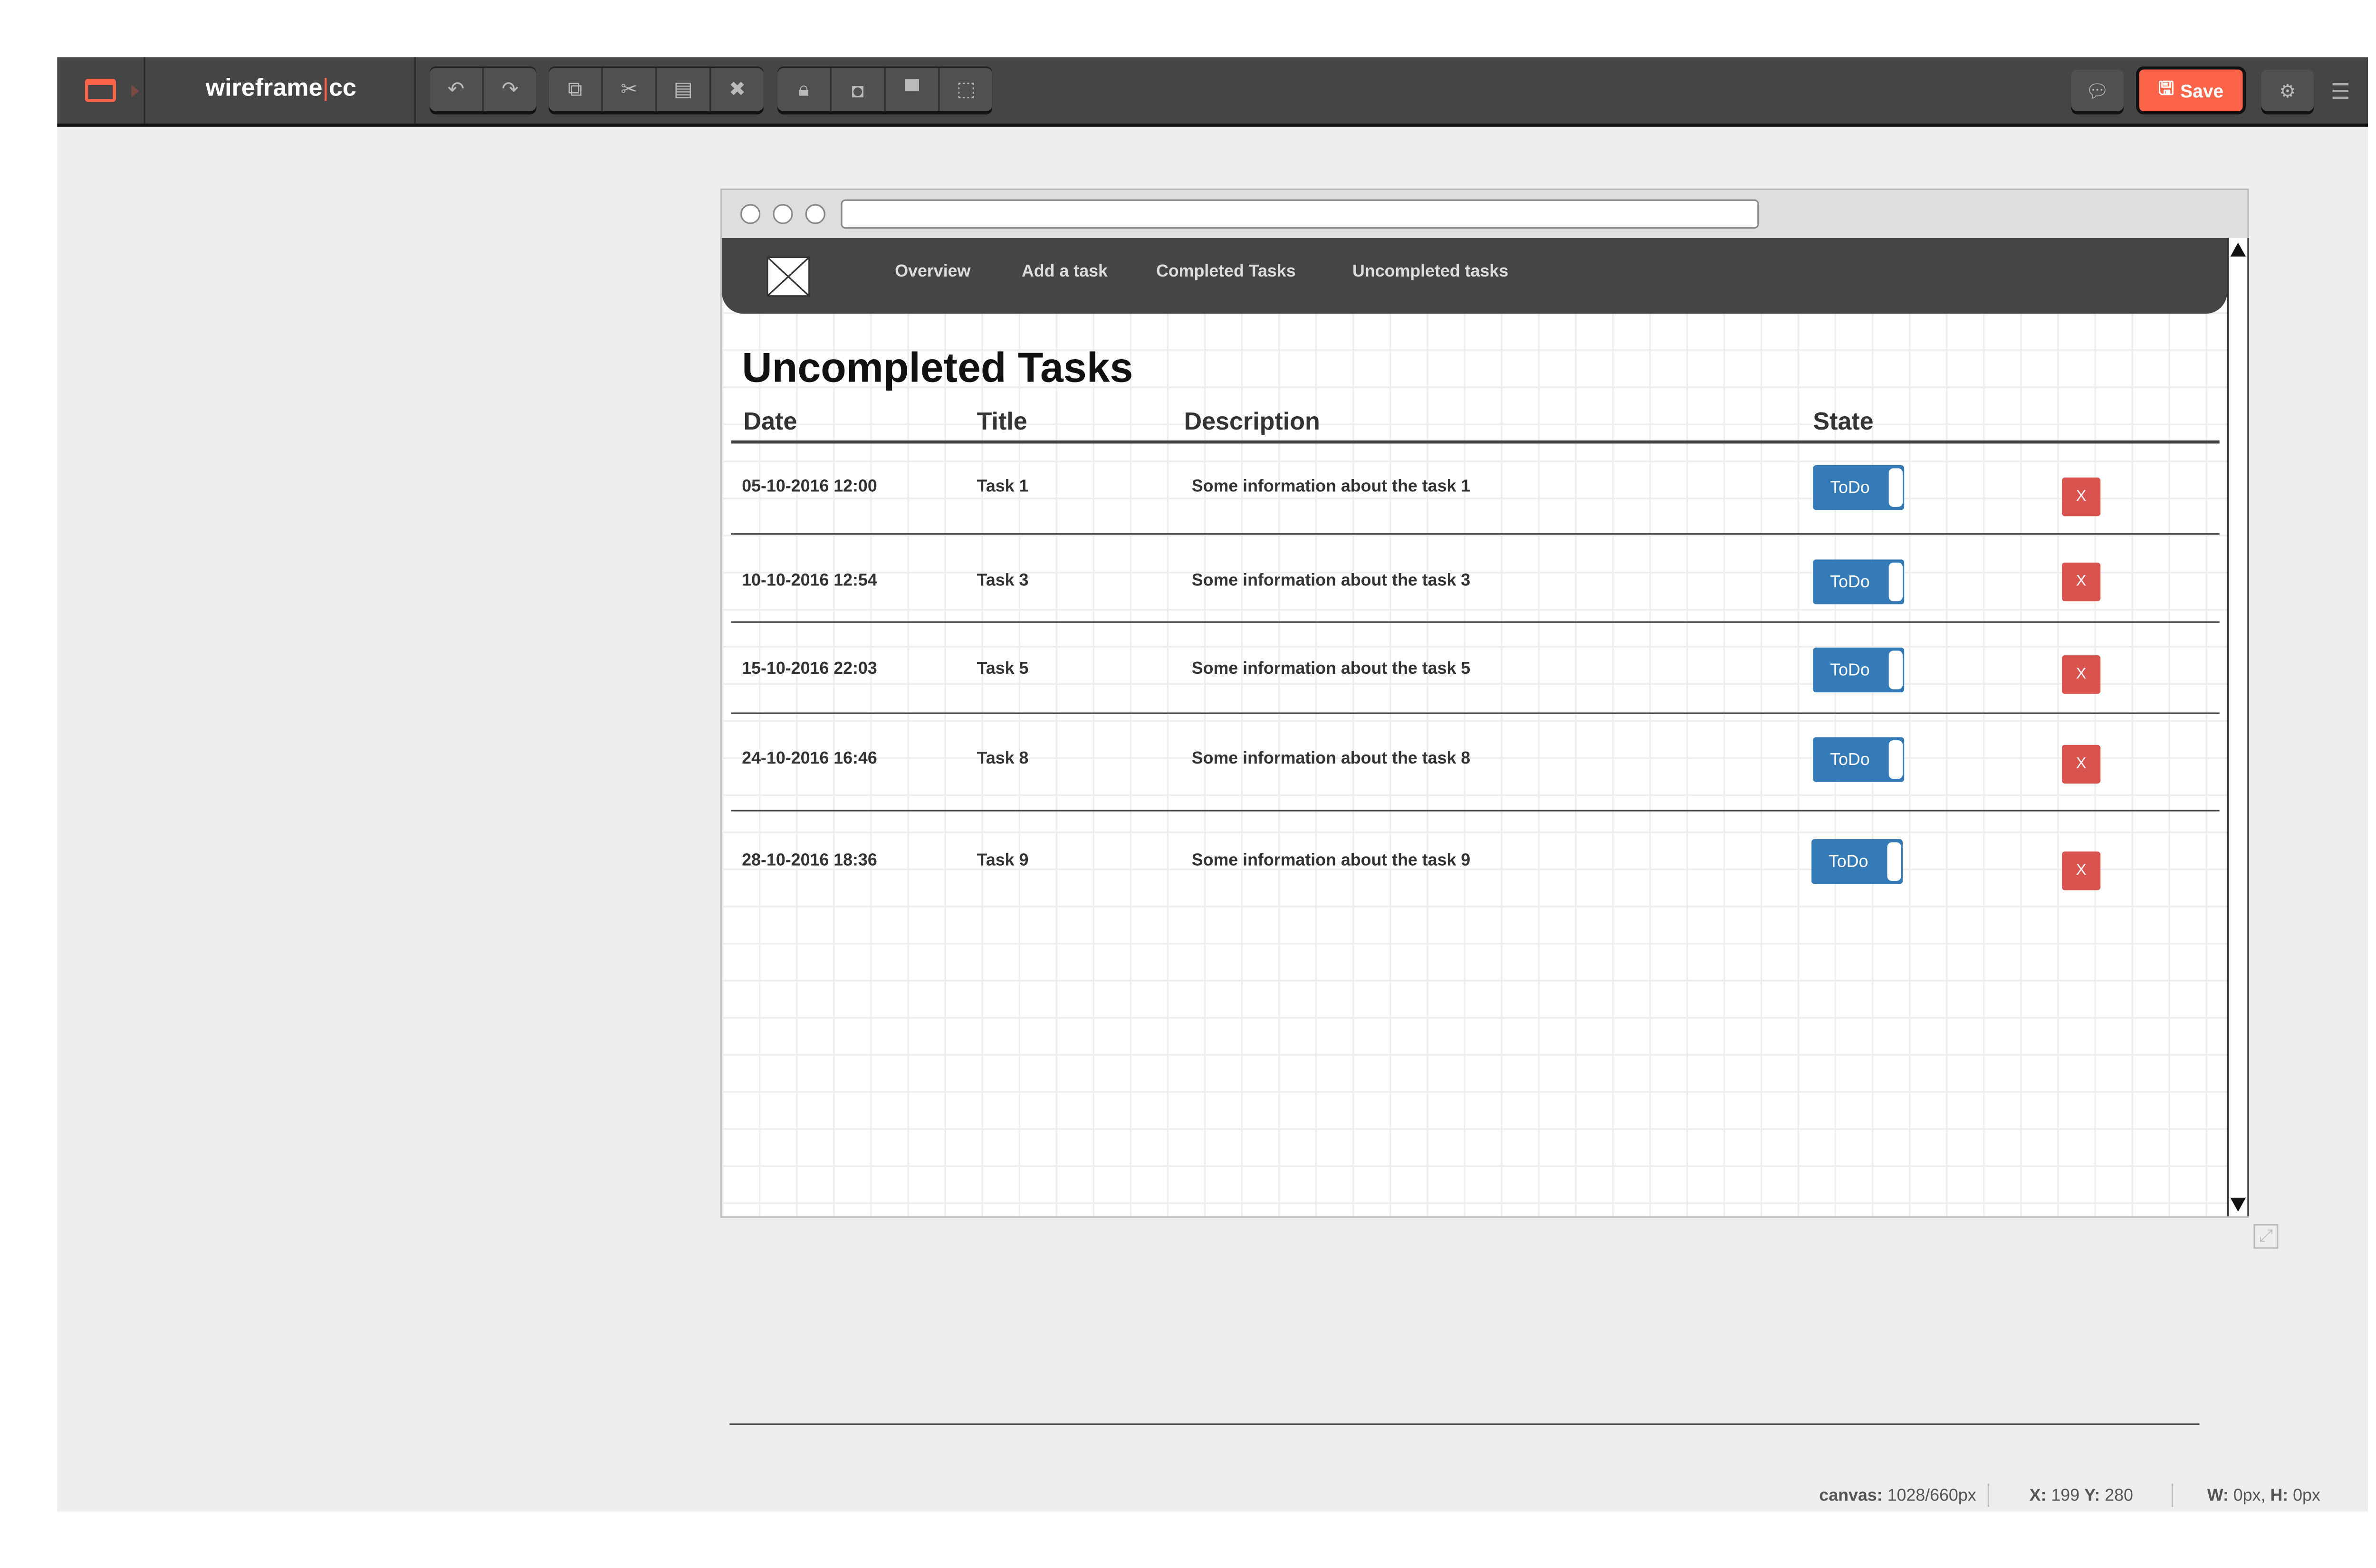 The image size is (2376, 1568). I want to click on scrollbar, so click(2238, 727).